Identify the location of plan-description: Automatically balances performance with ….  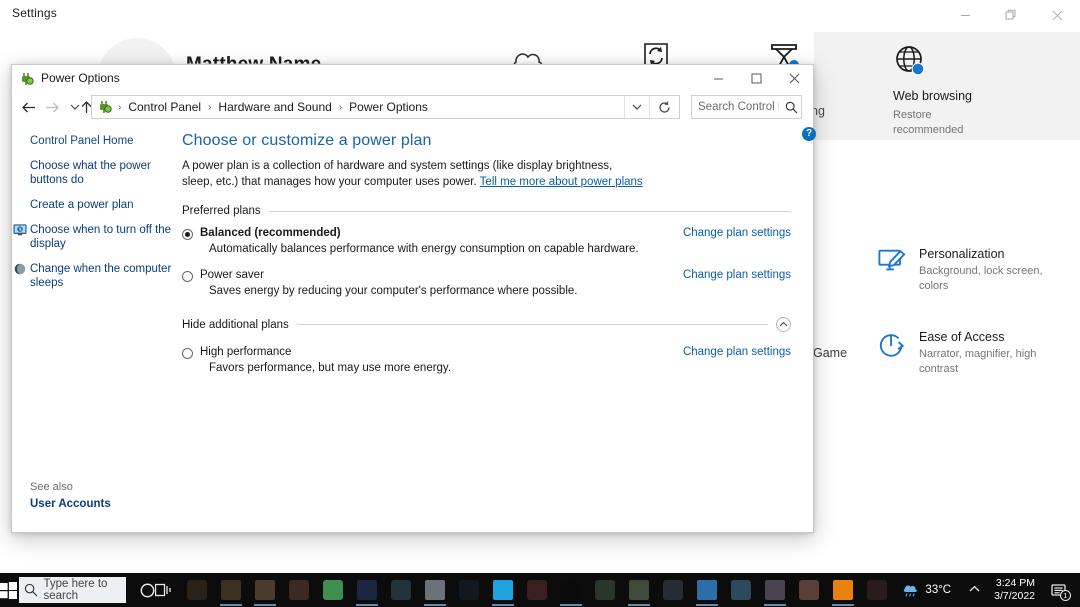
(424, 249).